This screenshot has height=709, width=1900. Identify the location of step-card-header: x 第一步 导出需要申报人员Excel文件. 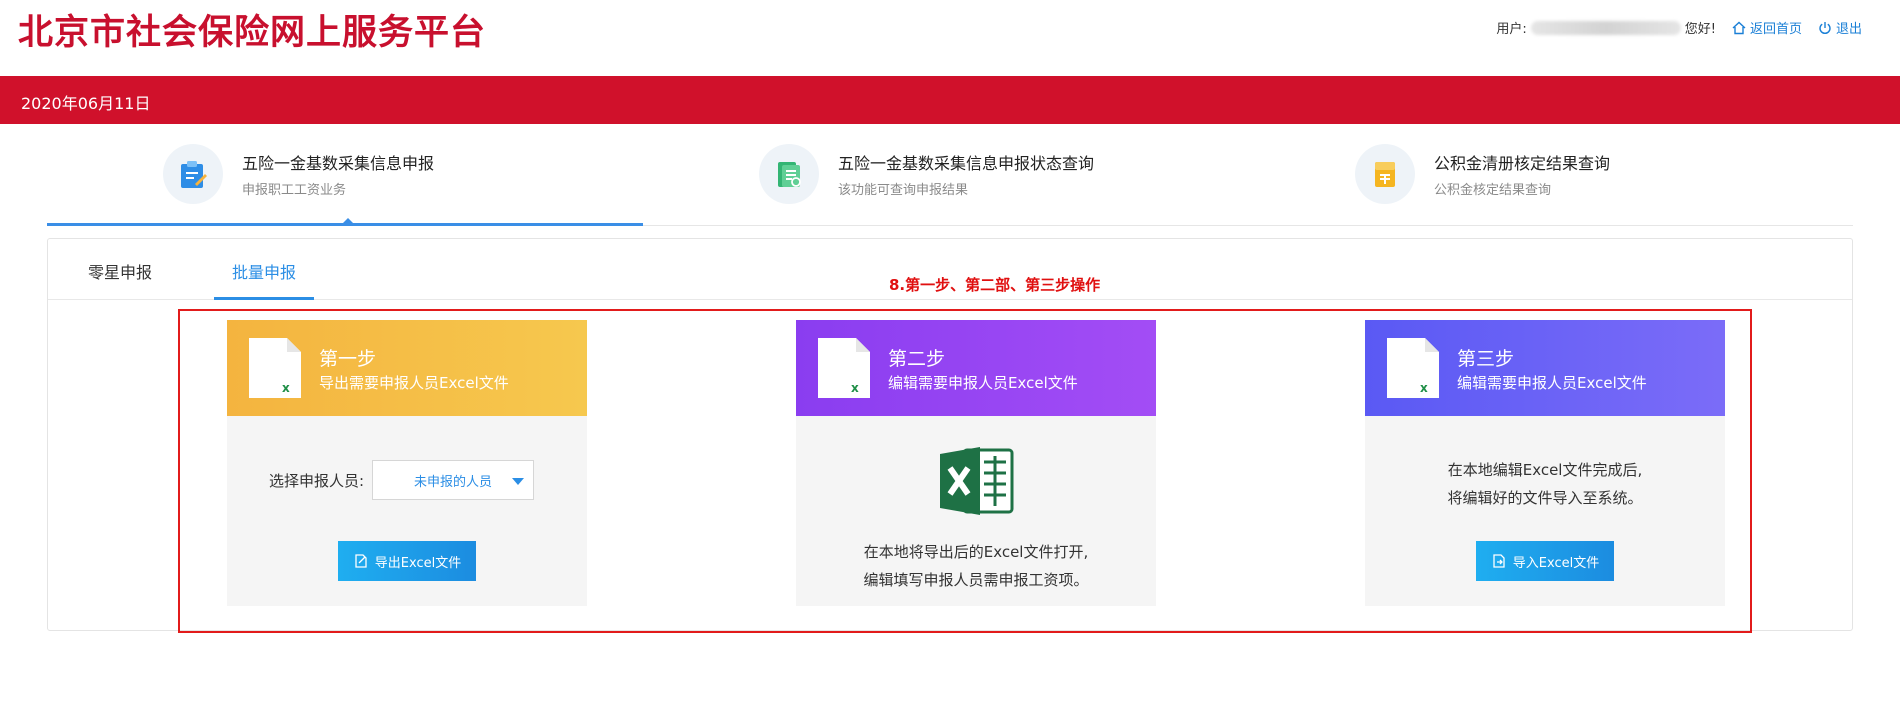
(407, 368).